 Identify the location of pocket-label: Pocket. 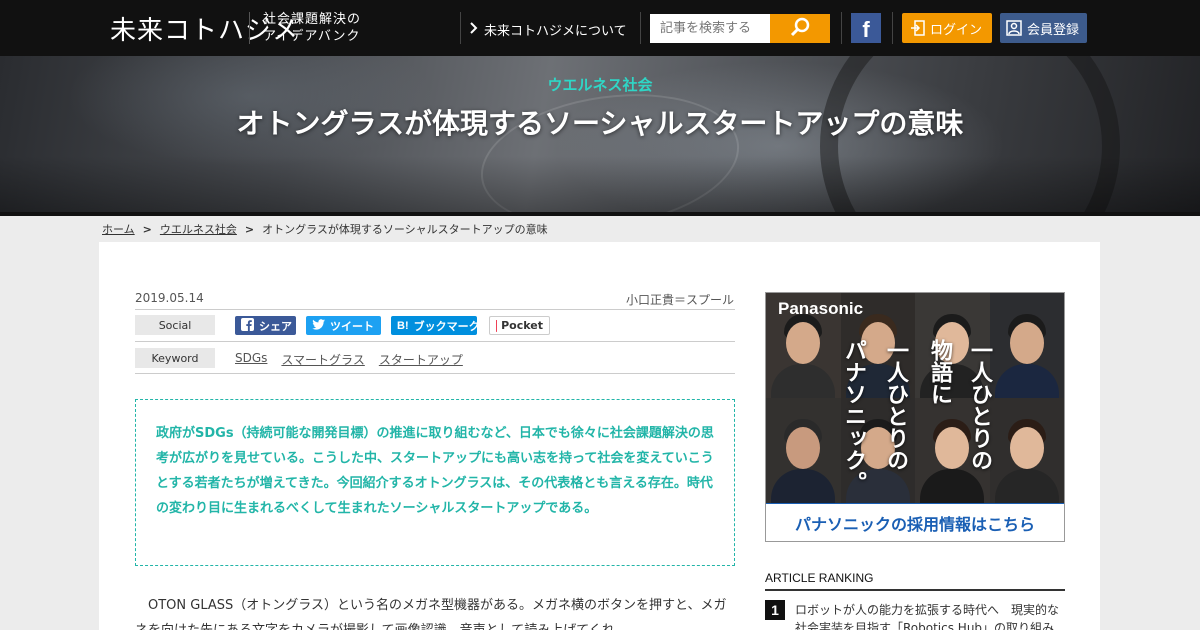
(522, 325).